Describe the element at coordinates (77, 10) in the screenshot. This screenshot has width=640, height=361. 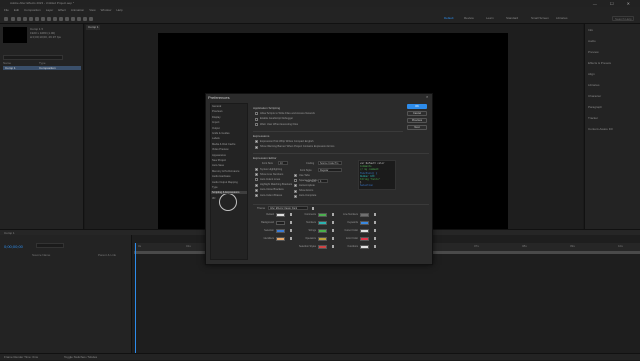
I see `menu-animation: Animation` at that location.